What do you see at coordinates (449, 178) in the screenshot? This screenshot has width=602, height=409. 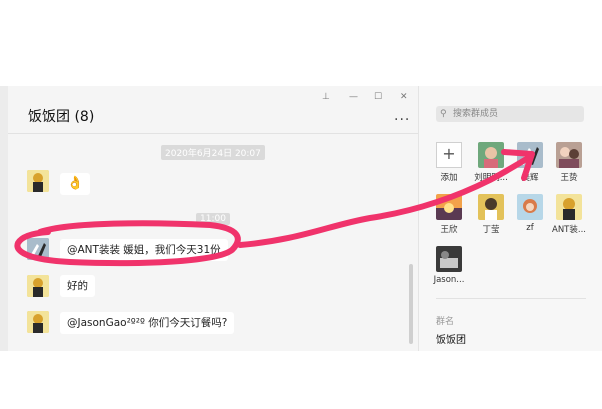 I see `member-name: 添加` at bounding box center [449, 178].